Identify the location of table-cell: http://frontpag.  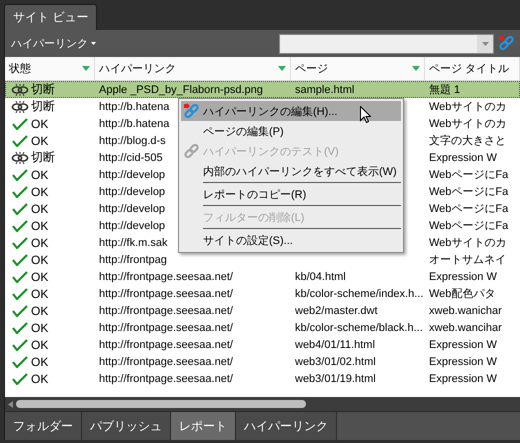
(133, 260).